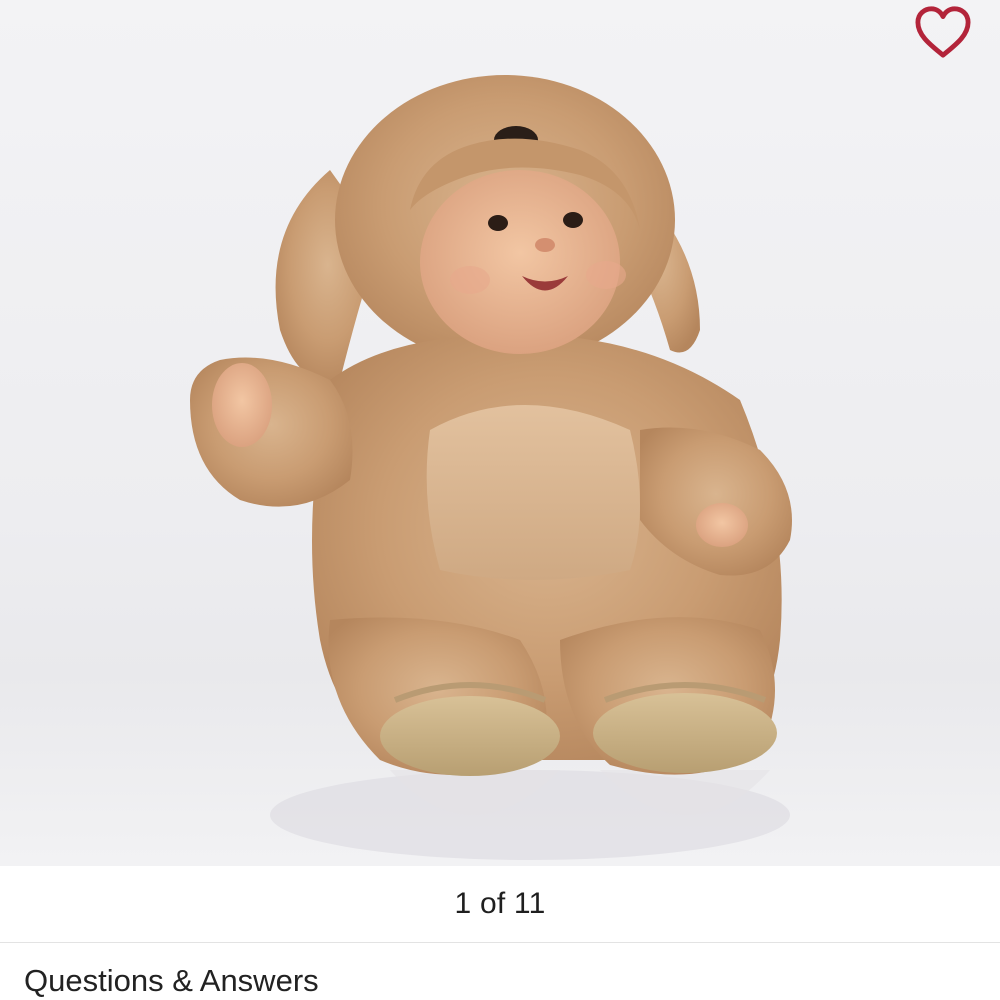 This screenshot has width=1000, height=1000. I want to click on image-pager: 1 of 11, so click(500, 904).